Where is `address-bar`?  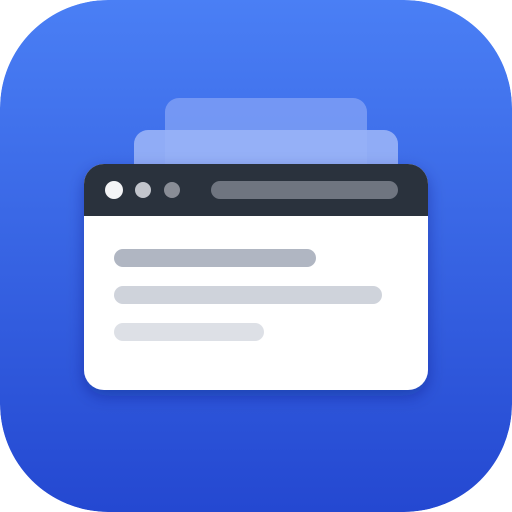
address-bar is located at coordinates (304, 190).